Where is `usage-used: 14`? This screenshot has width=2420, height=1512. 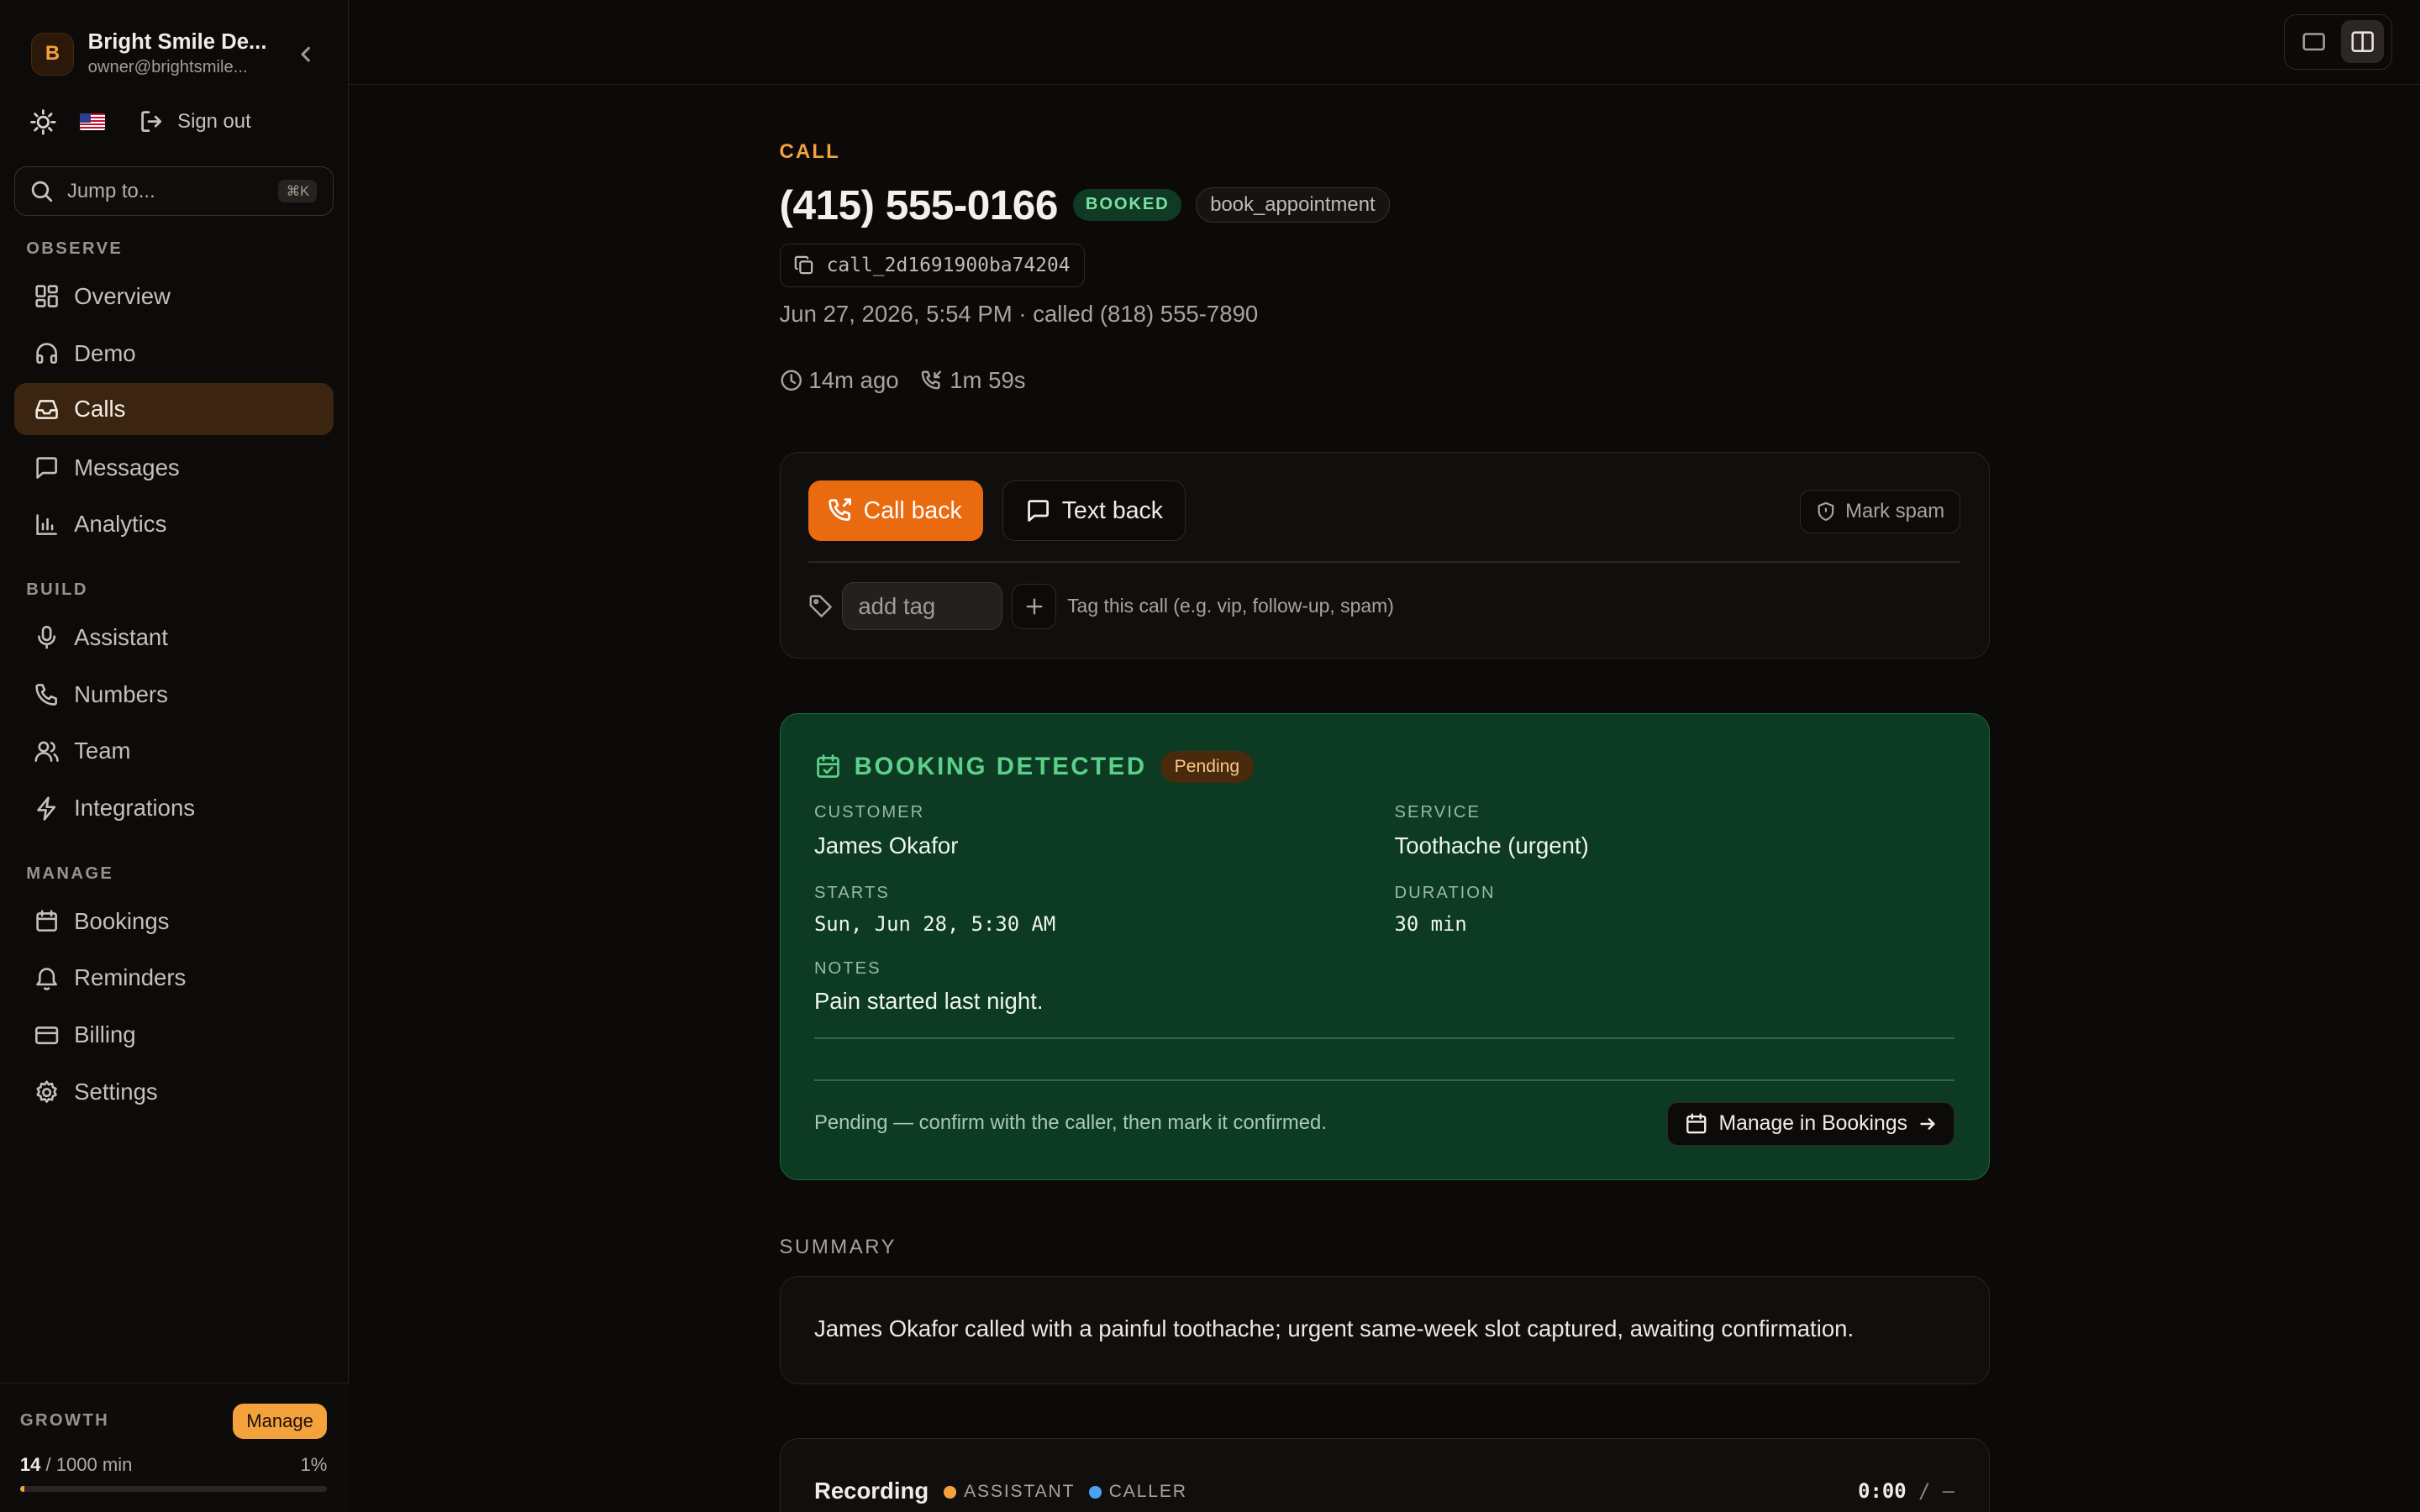 usage-used: 14 is located at coordinates (30, 1465).